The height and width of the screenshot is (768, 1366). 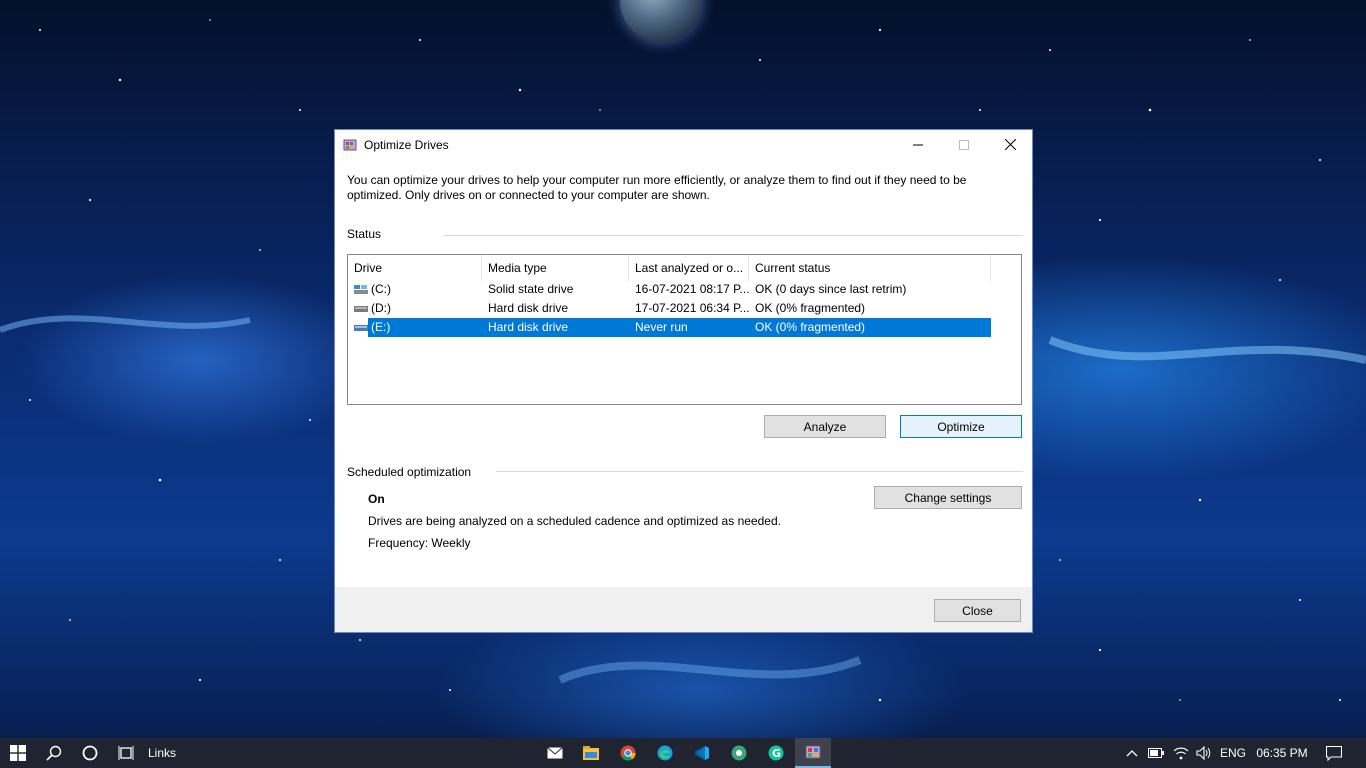 I want to click on clock-button: 06:35 PM, so click(x=1282, y=753).